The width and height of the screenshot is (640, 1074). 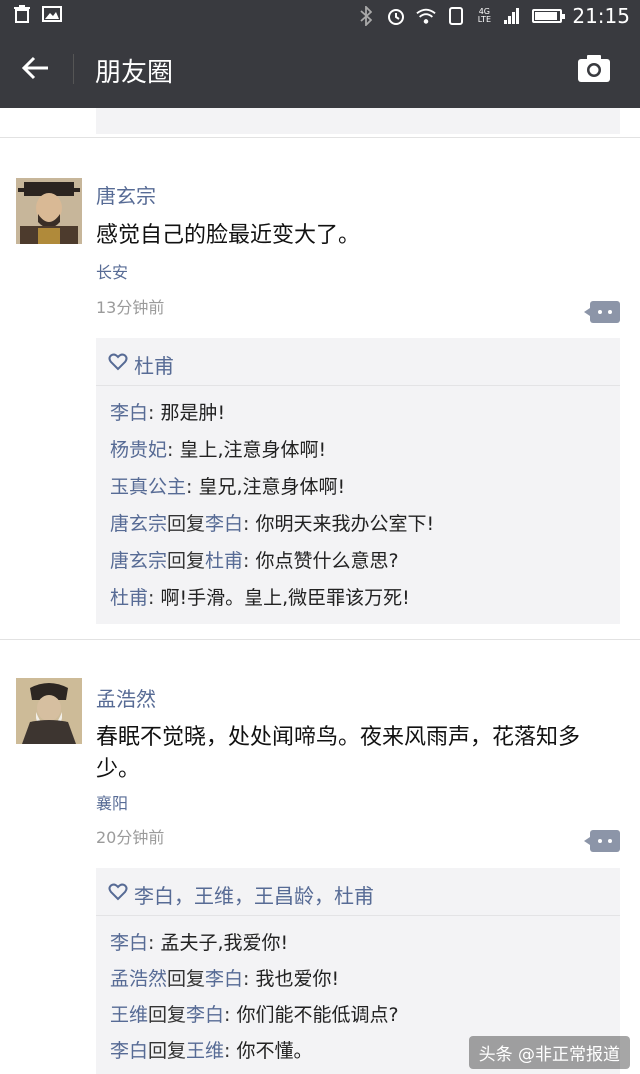 I want to click on comment: 唐玄宗回复杜甫: 你点赞什么意思?, so click(x=254, y=559).